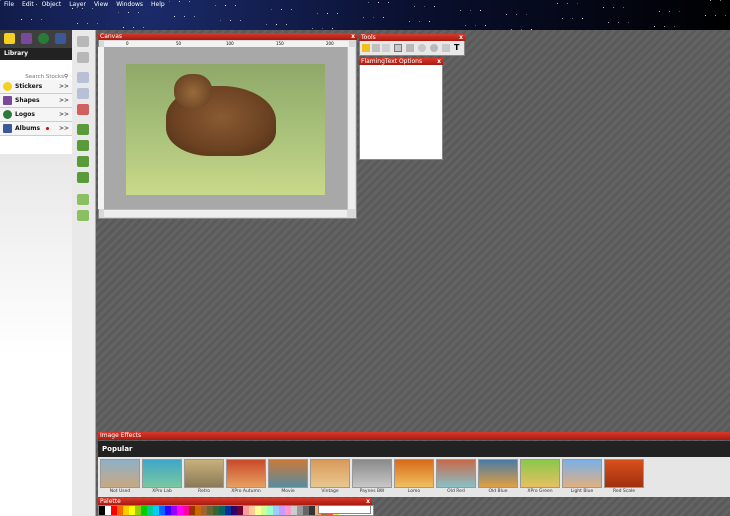 The image size is (730, 516). I want to click on delete-icon, so click(83, 109).